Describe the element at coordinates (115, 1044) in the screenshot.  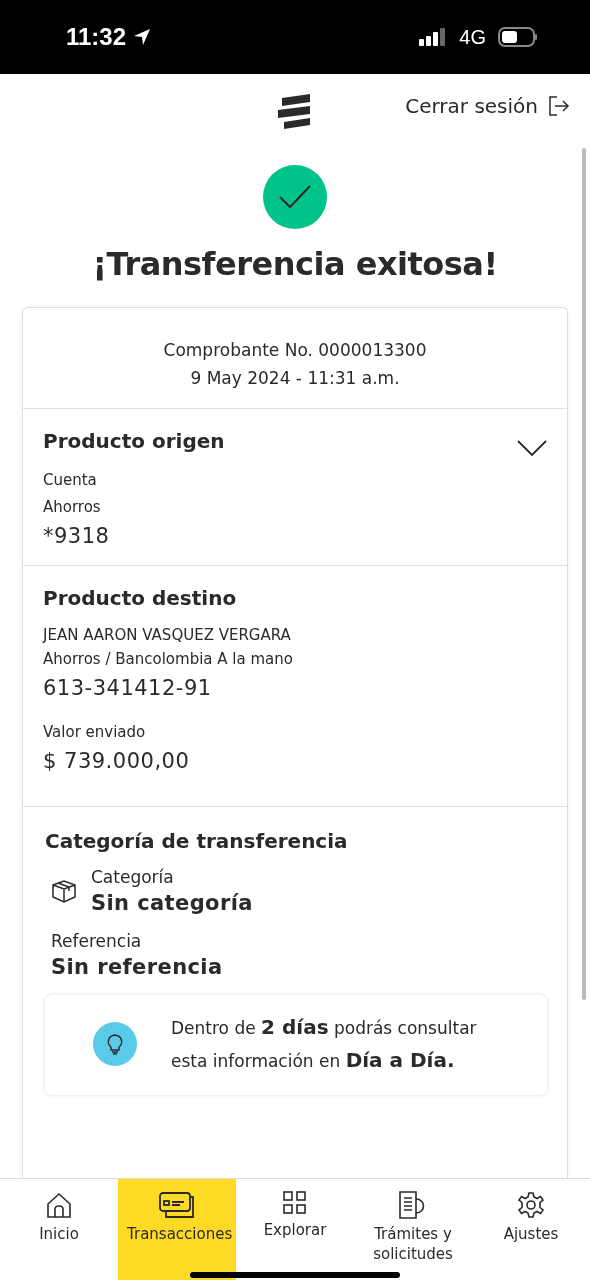
I see `lightbulb-icon` at that location.